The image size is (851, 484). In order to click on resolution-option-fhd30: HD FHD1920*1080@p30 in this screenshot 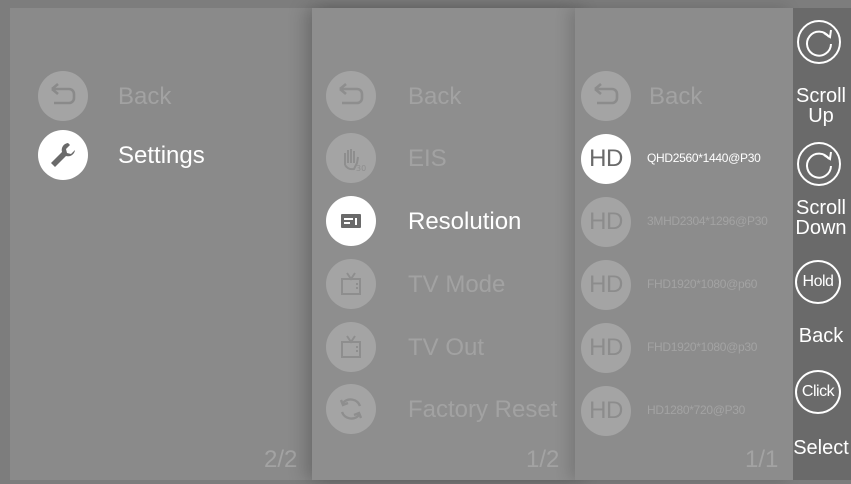, I will do `click(684, 349)`.